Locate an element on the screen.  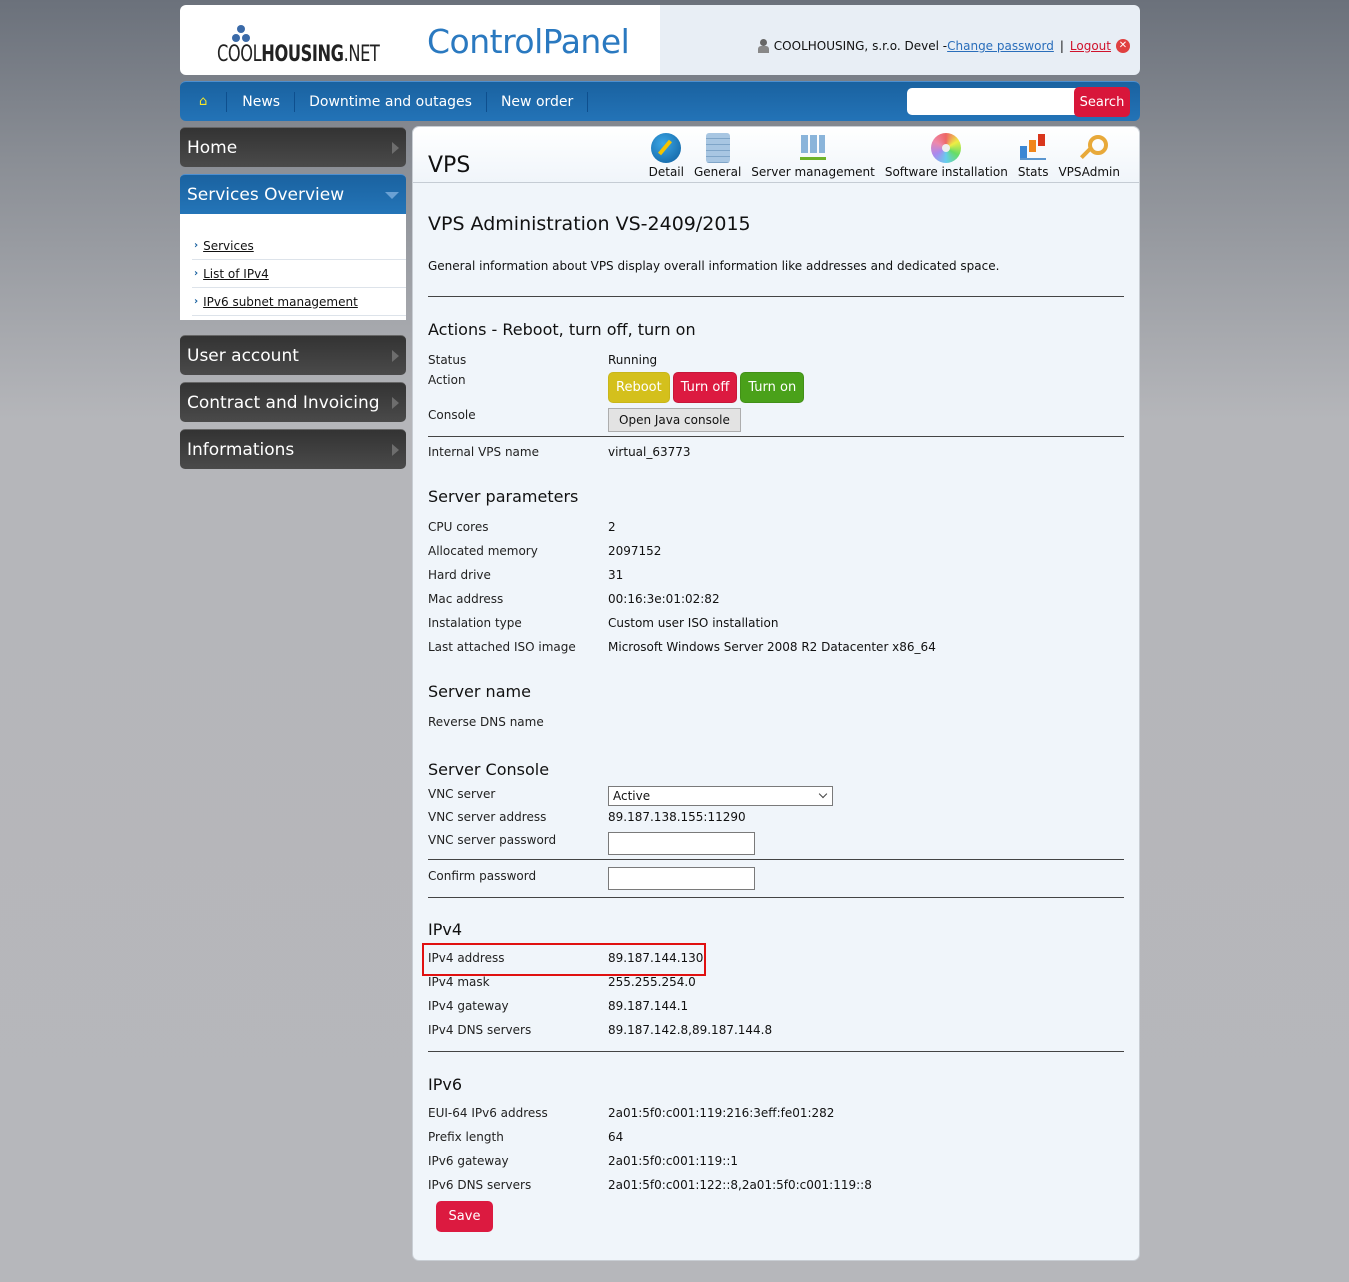
sidebar-item-label: Services Overview is located at coordinates (266, 194).